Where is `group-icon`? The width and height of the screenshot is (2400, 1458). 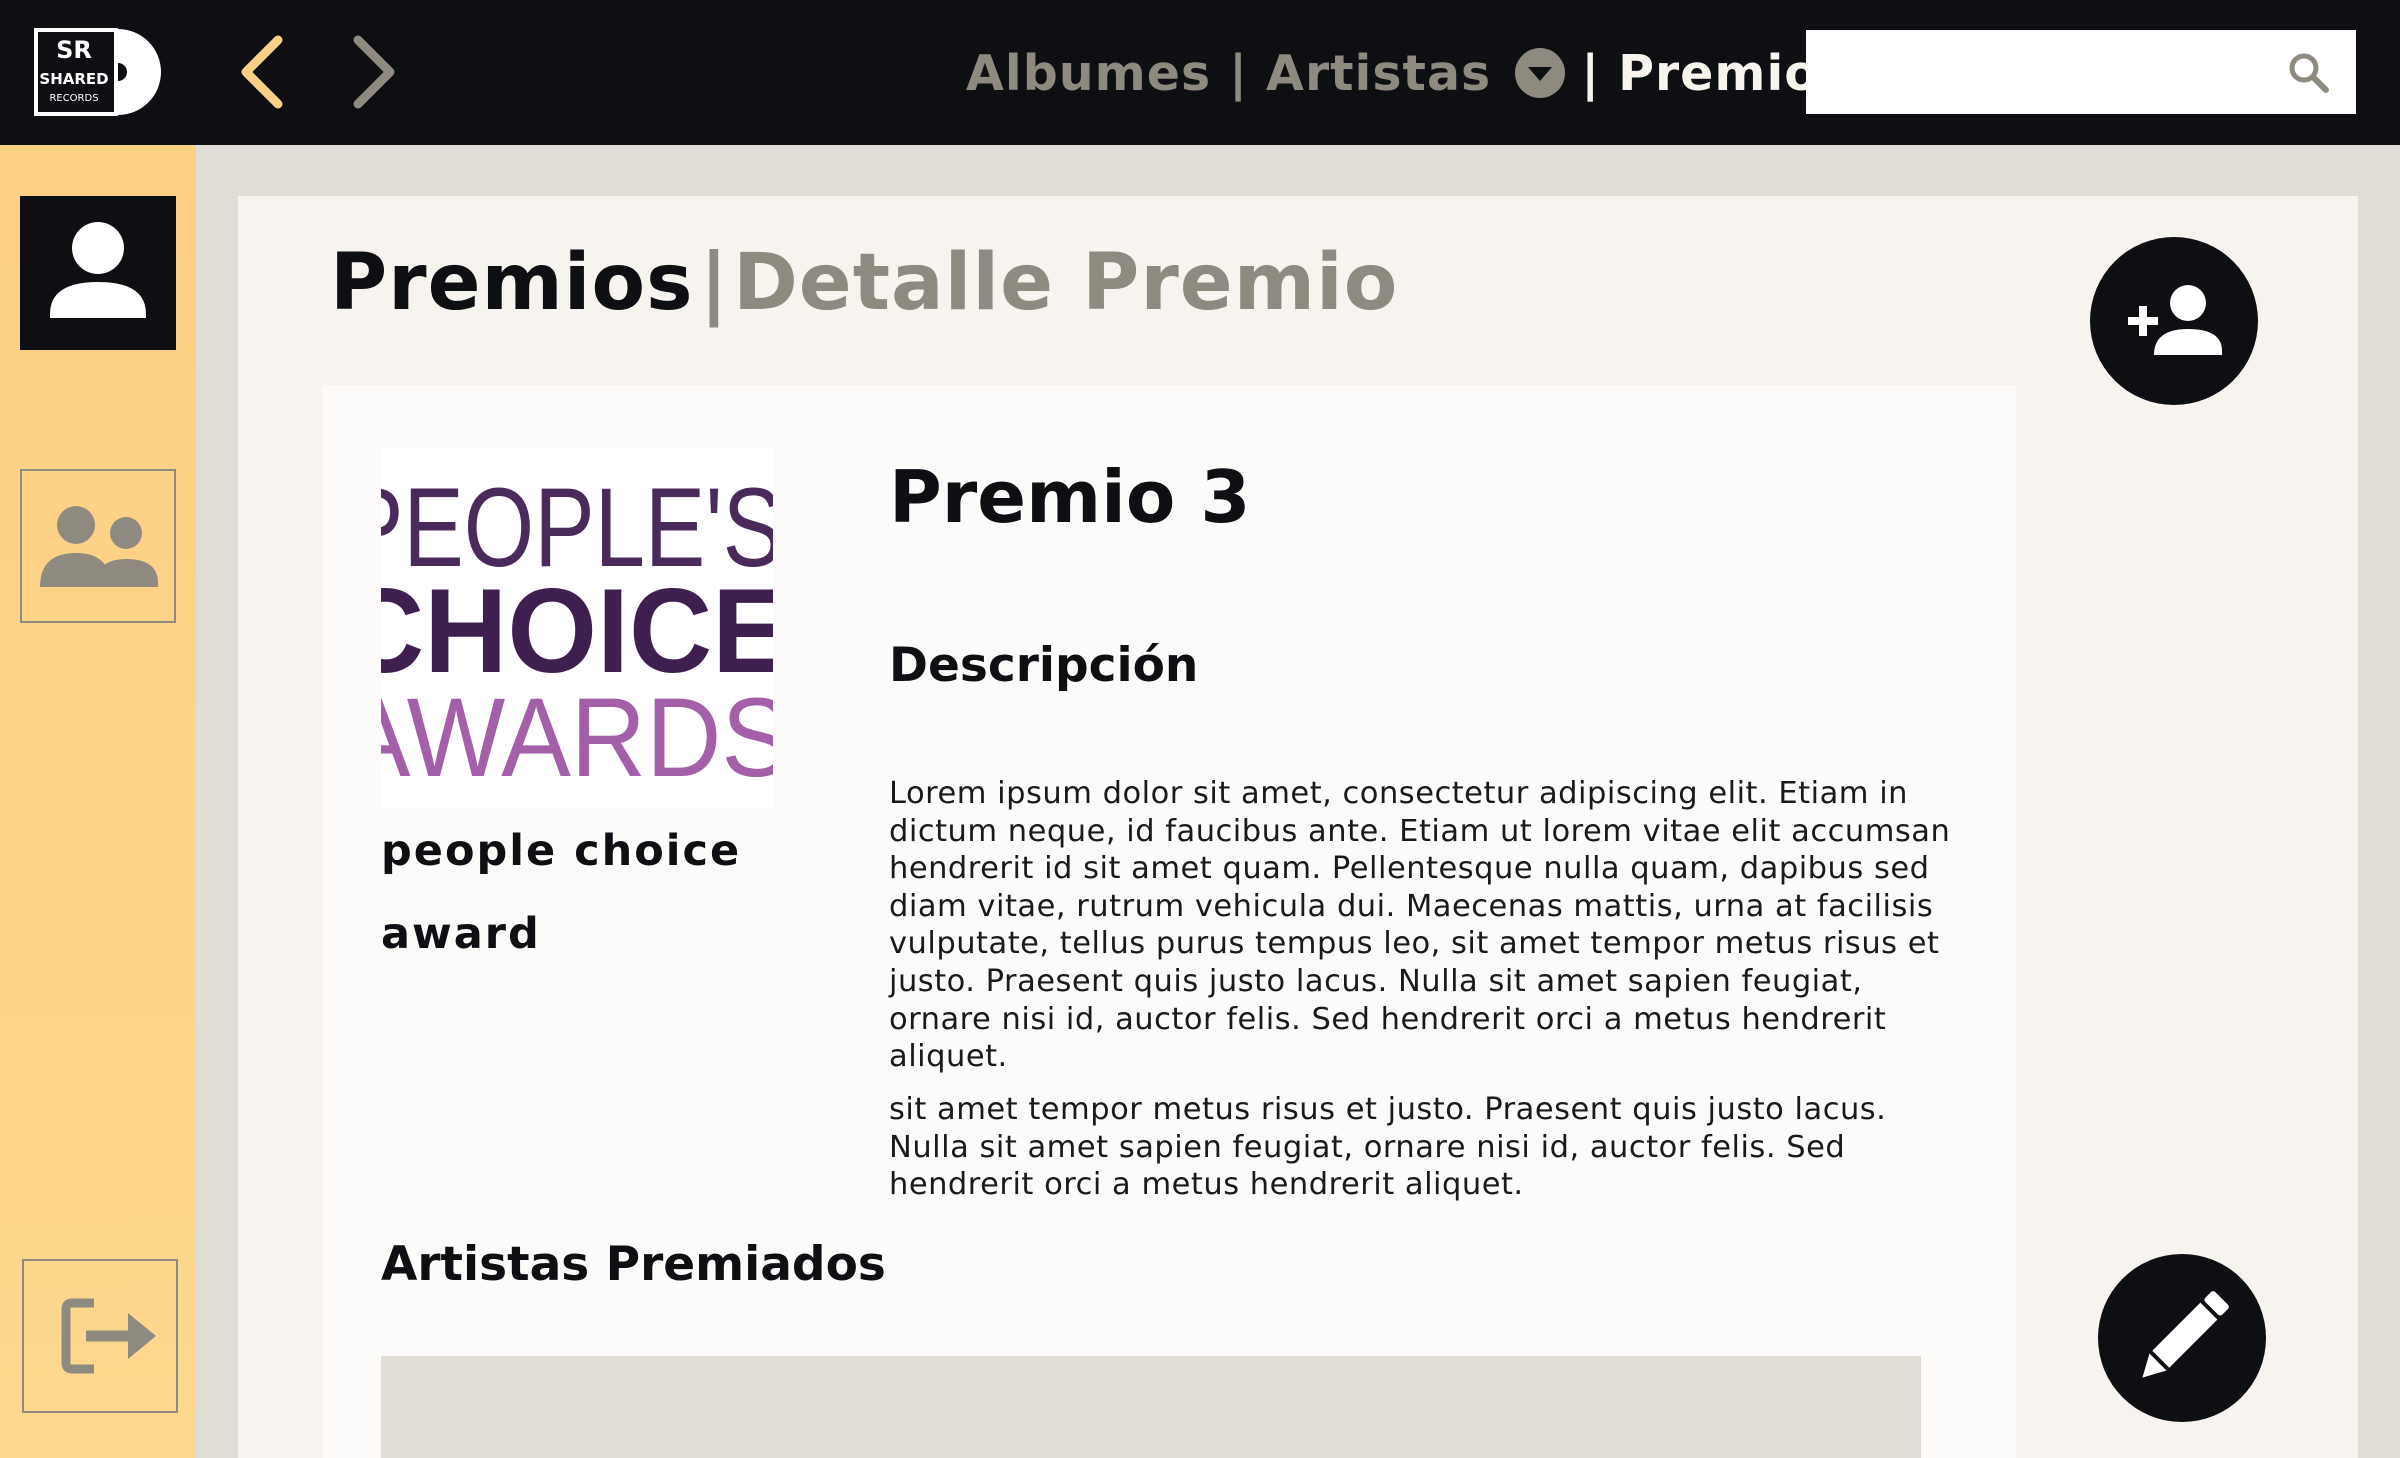 group-icon is located at coordinates (99, 546).